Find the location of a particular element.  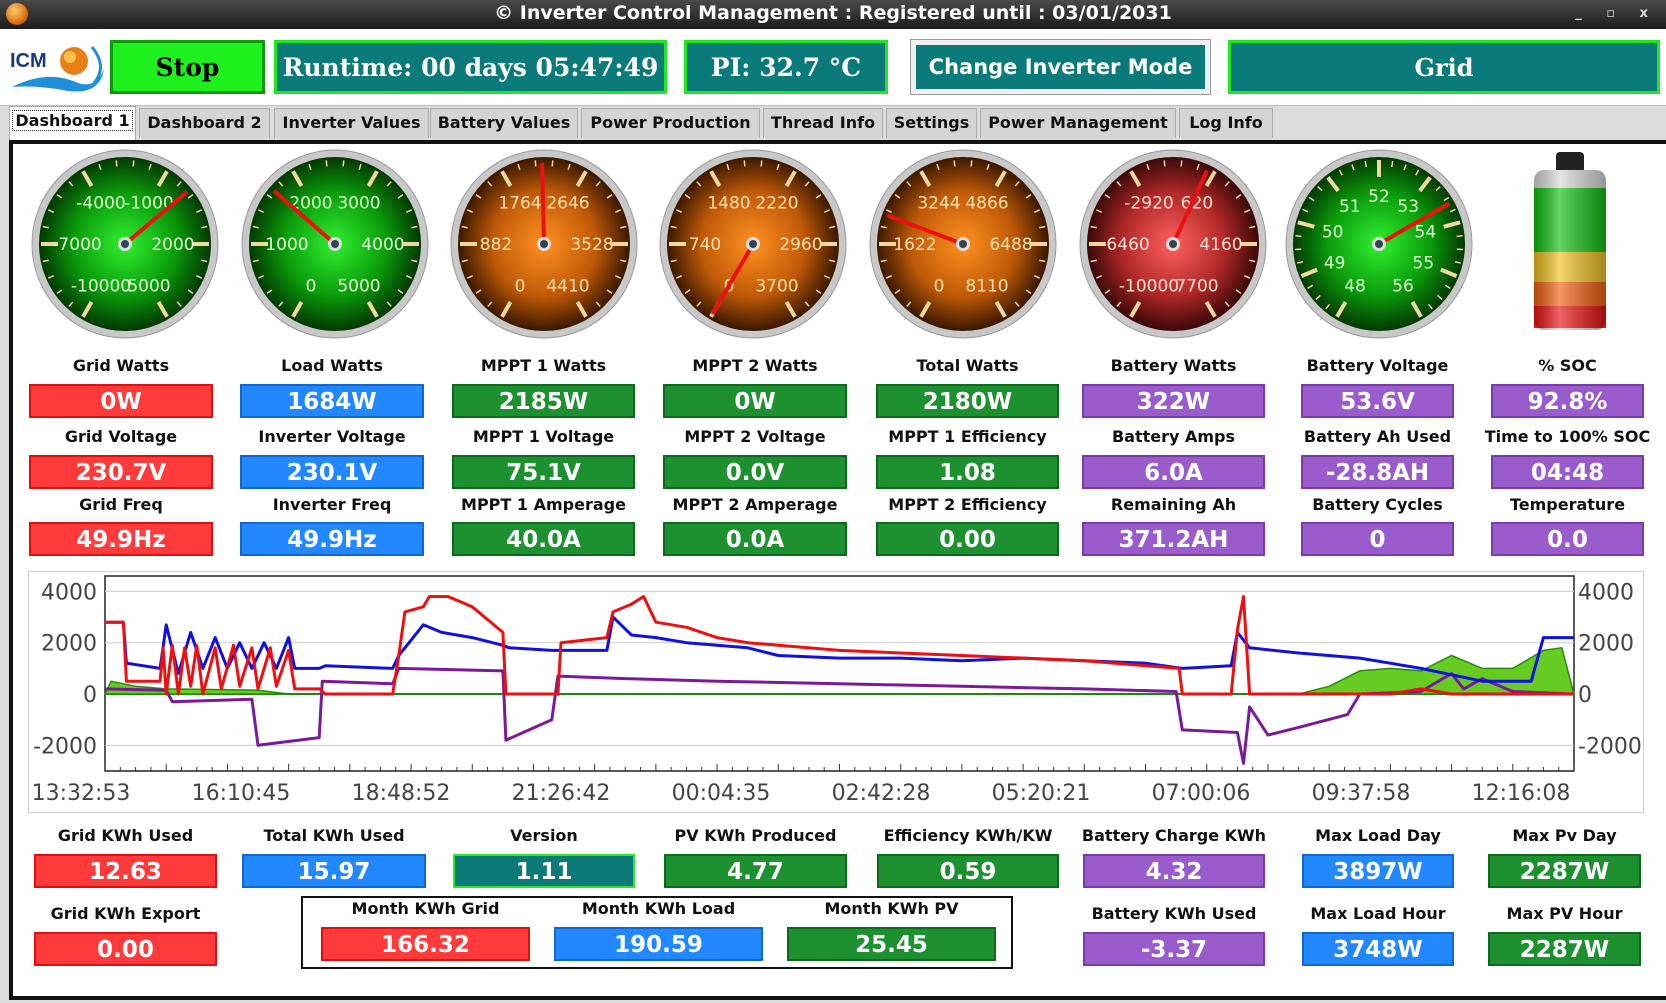

total-kwh-used-value: 15.97 is located at coordinates (334, 871).